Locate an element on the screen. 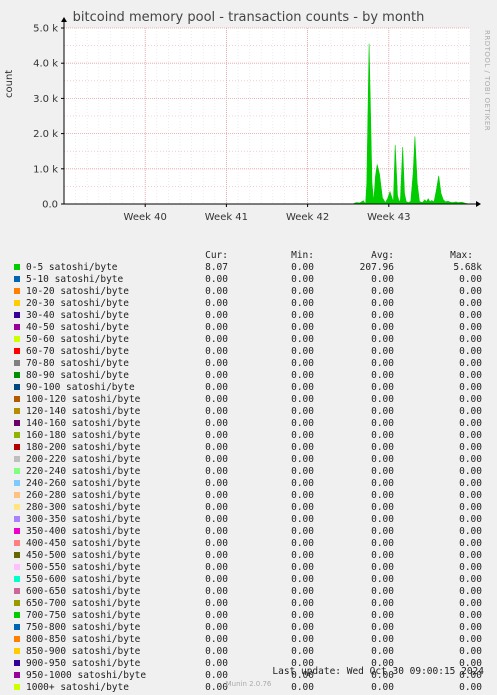 The image size is (497, 695). legend-label: 240-260 satoshi/byte is located at coordinates (83, 483).